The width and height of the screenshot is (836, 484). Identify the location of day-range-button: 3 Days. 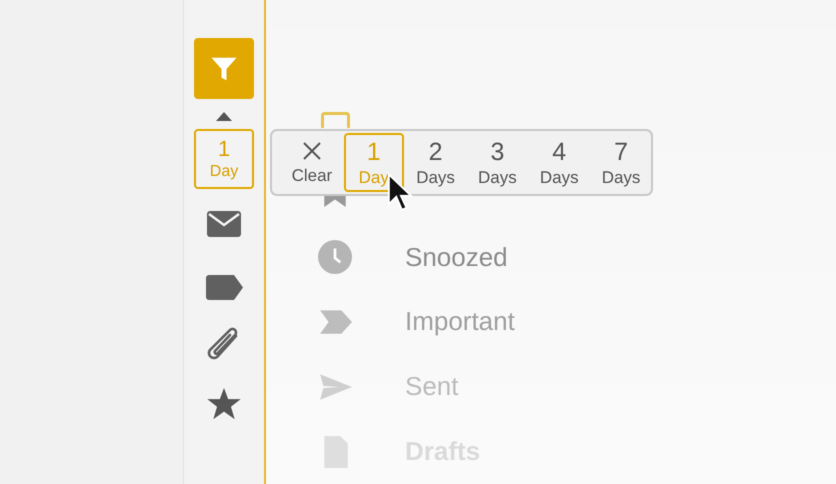
(497, 162).